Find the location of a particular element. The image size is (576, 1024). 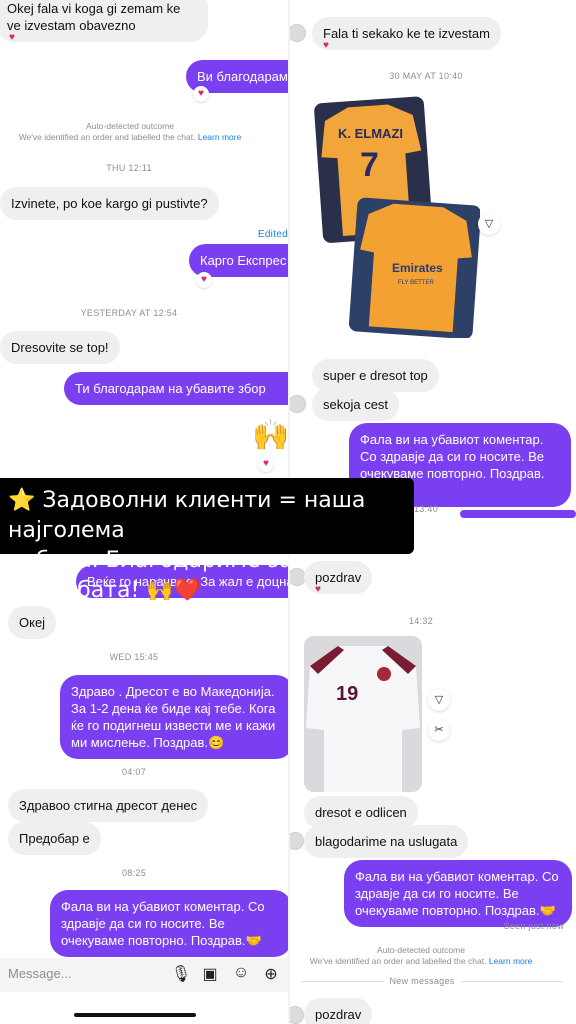

raising-hands-emoji: 🙌 is located at coordinates (270, 435).